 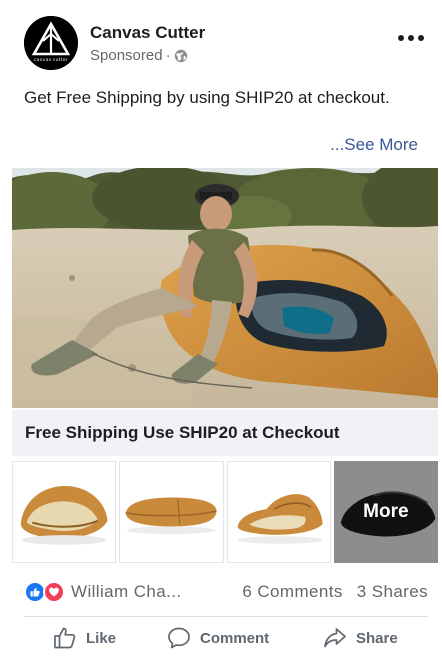 I want to click on love-reaction-icon, so click(x=54, y=592).